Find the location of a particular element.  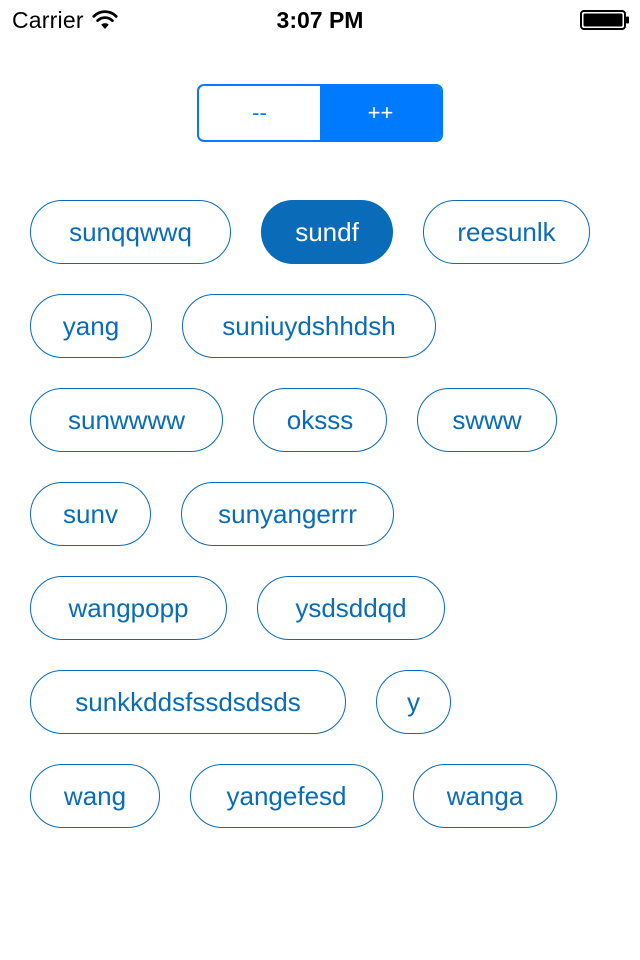

tag-button-selected: sundf is located at coordinates (327, 232).